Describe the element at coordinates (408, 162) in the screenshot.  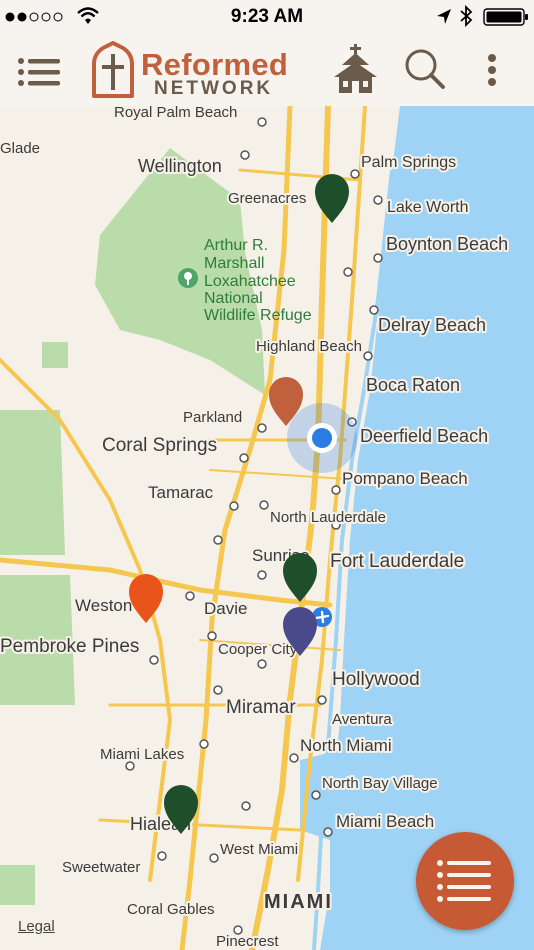
I see `label-palm-springs: Palm Springs` at that location.